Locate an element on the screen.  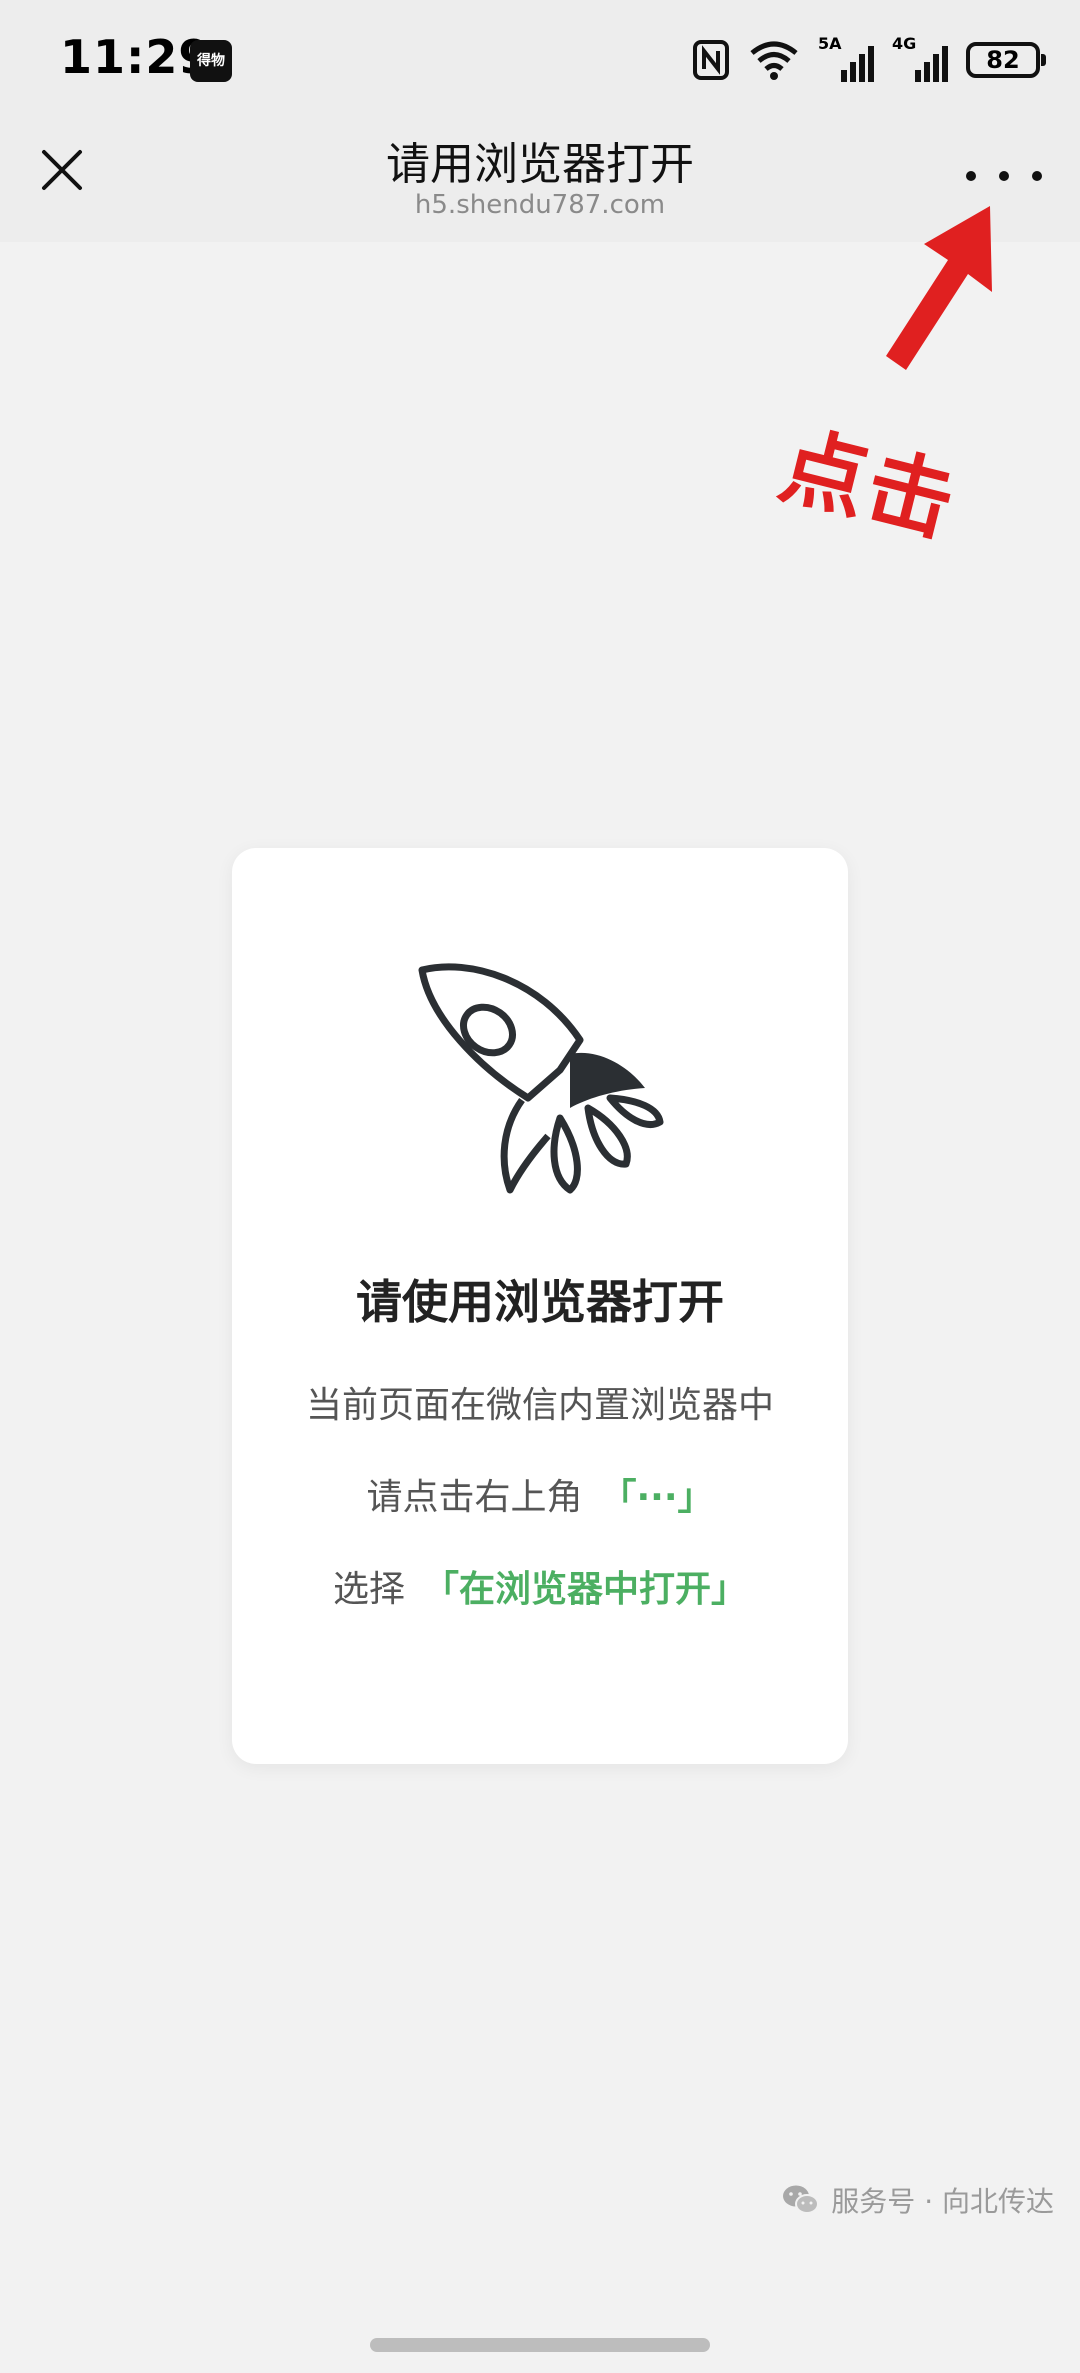
app-notification-icon: 得物 is located at coordinates (211, 61).